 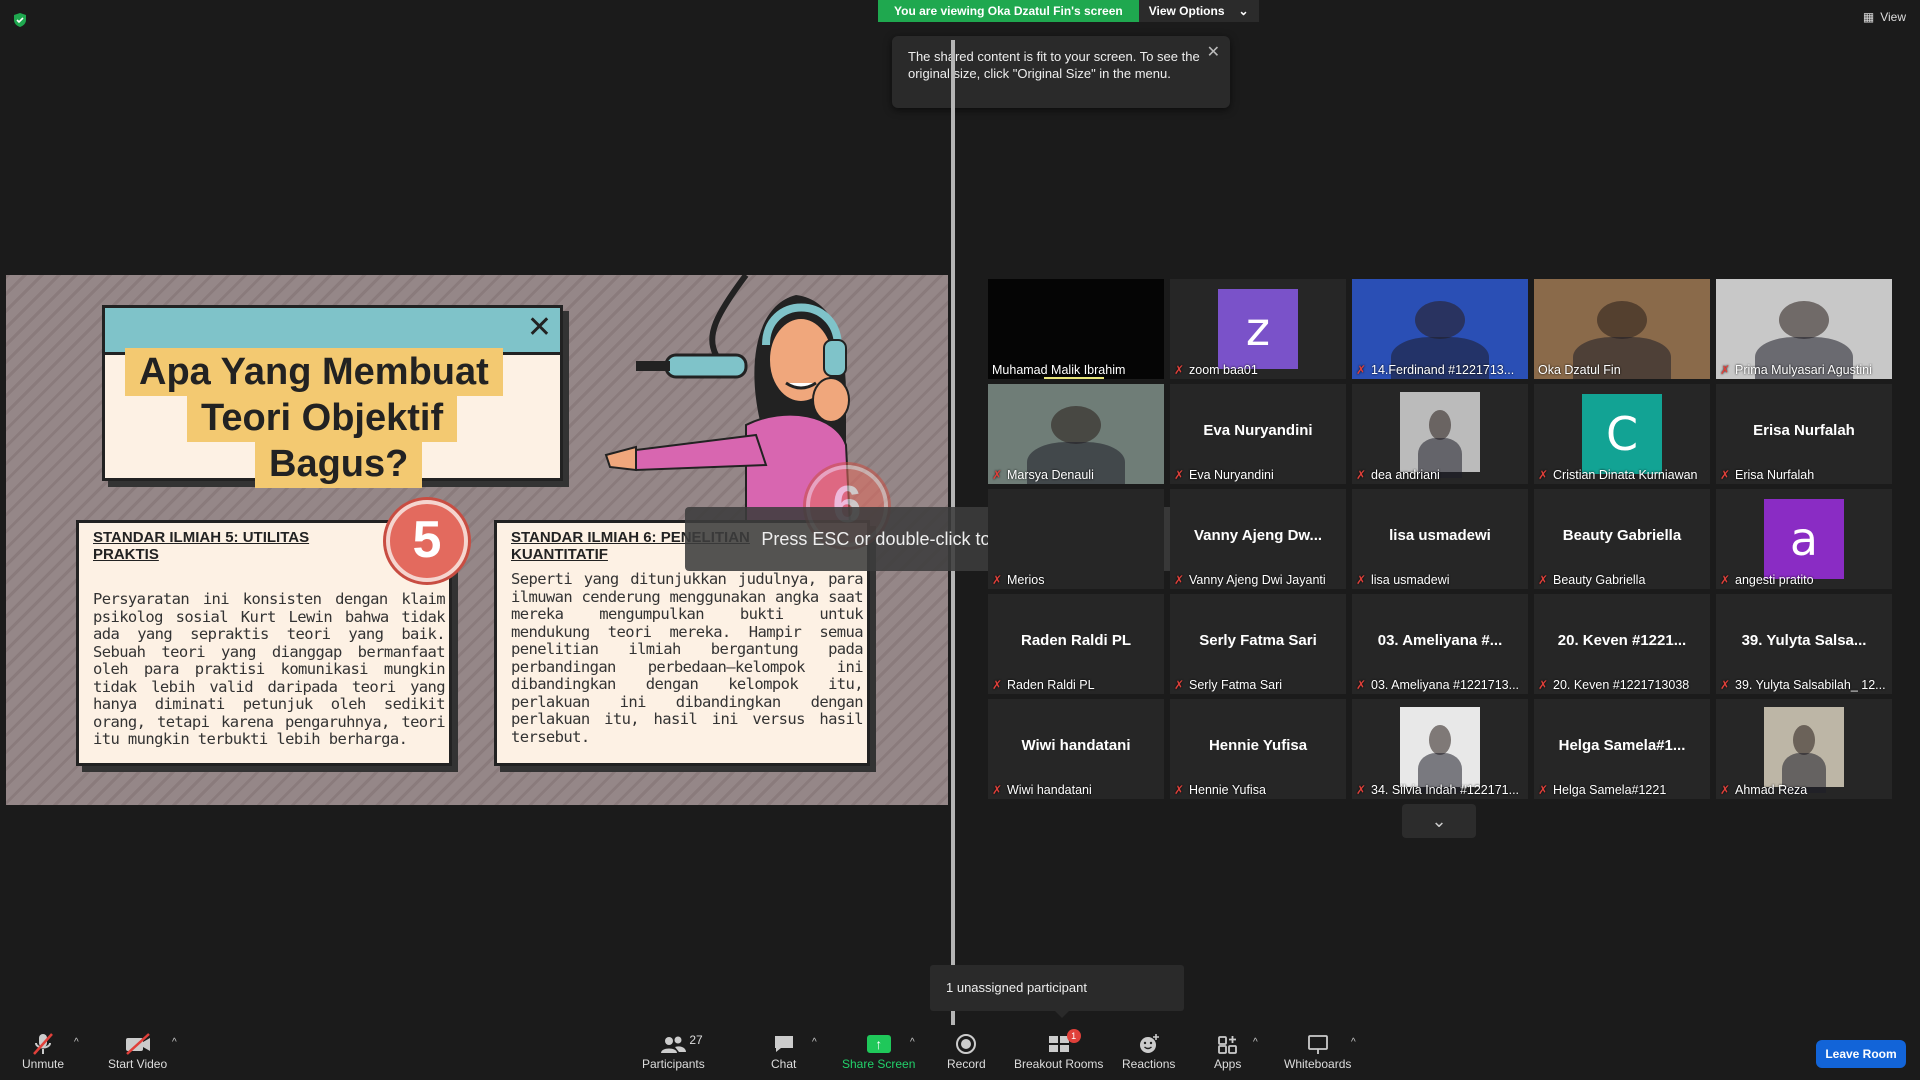 What do you see at coordinates (1441, 475) in the screenshot?
I see `participant-name-label: ✗ dea andriani` at bounding box center [1441, 475].